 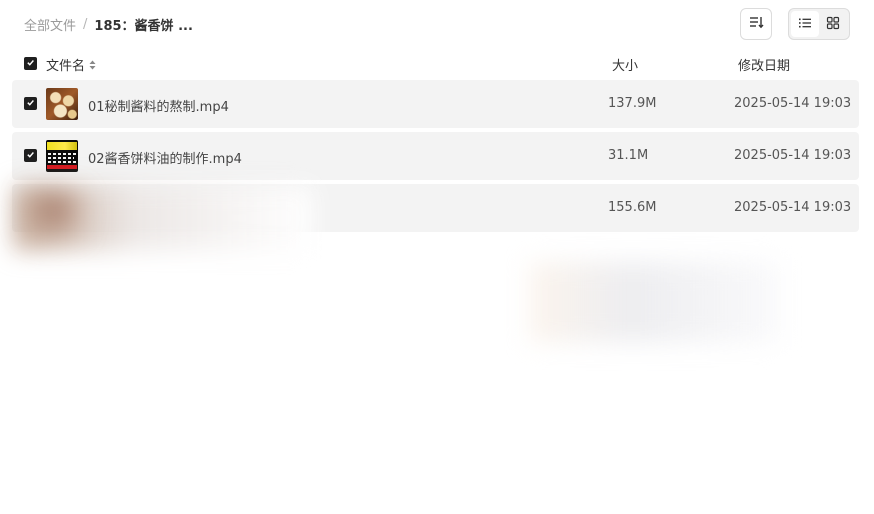 I want to click on grid-view-icon, so click(x=833, y=24).